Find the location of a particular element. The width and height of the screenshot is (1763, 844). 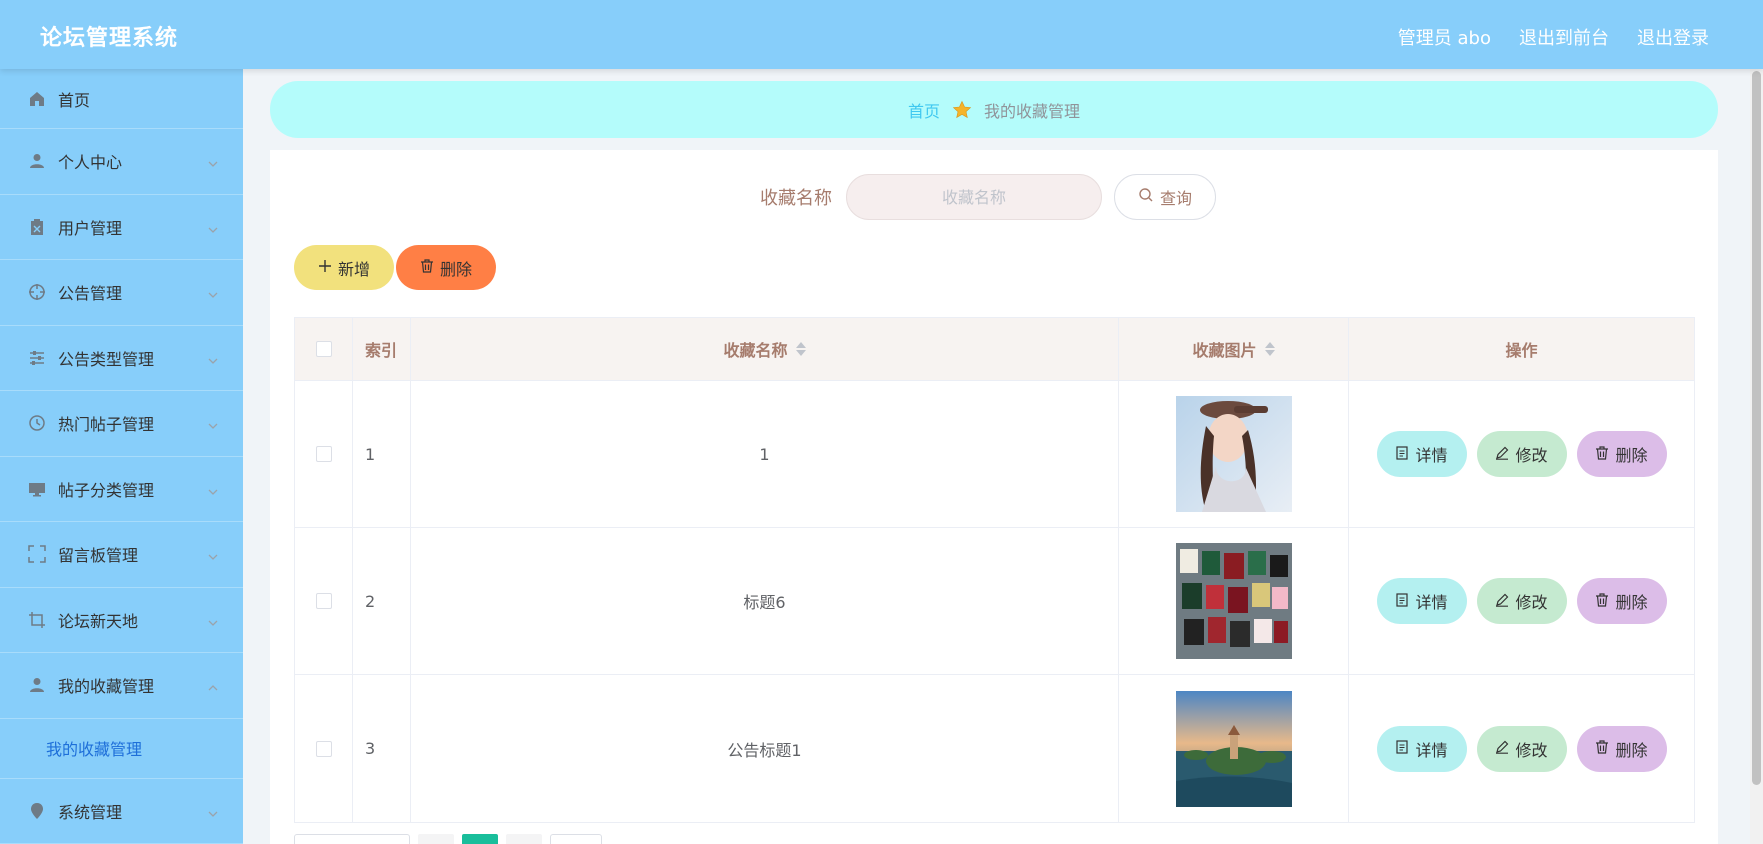

delete-button-label: 删除 is located at coordinates (1631, 750).